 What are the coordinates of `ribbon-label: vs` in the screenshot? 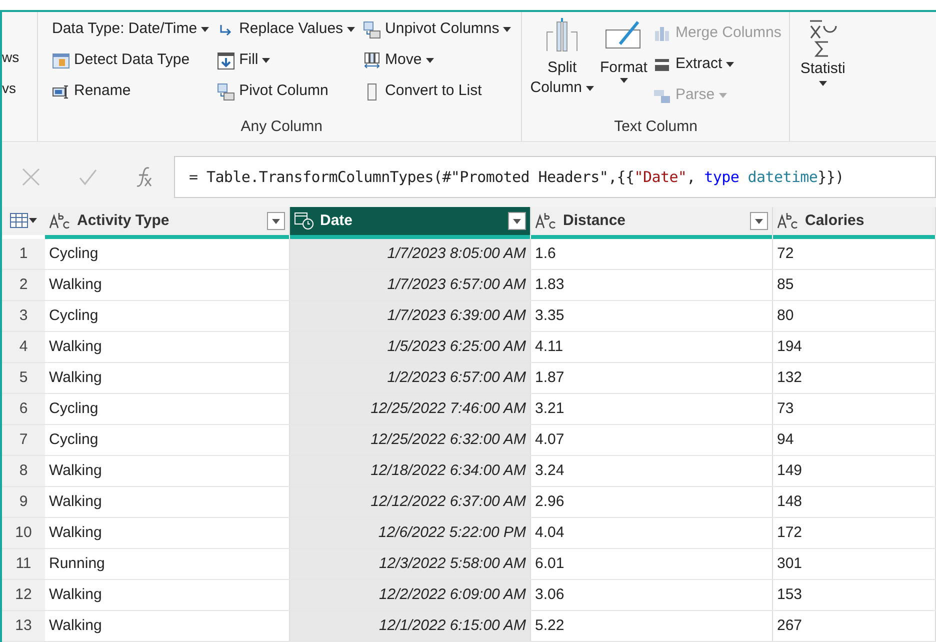 It's located at (9, 88).